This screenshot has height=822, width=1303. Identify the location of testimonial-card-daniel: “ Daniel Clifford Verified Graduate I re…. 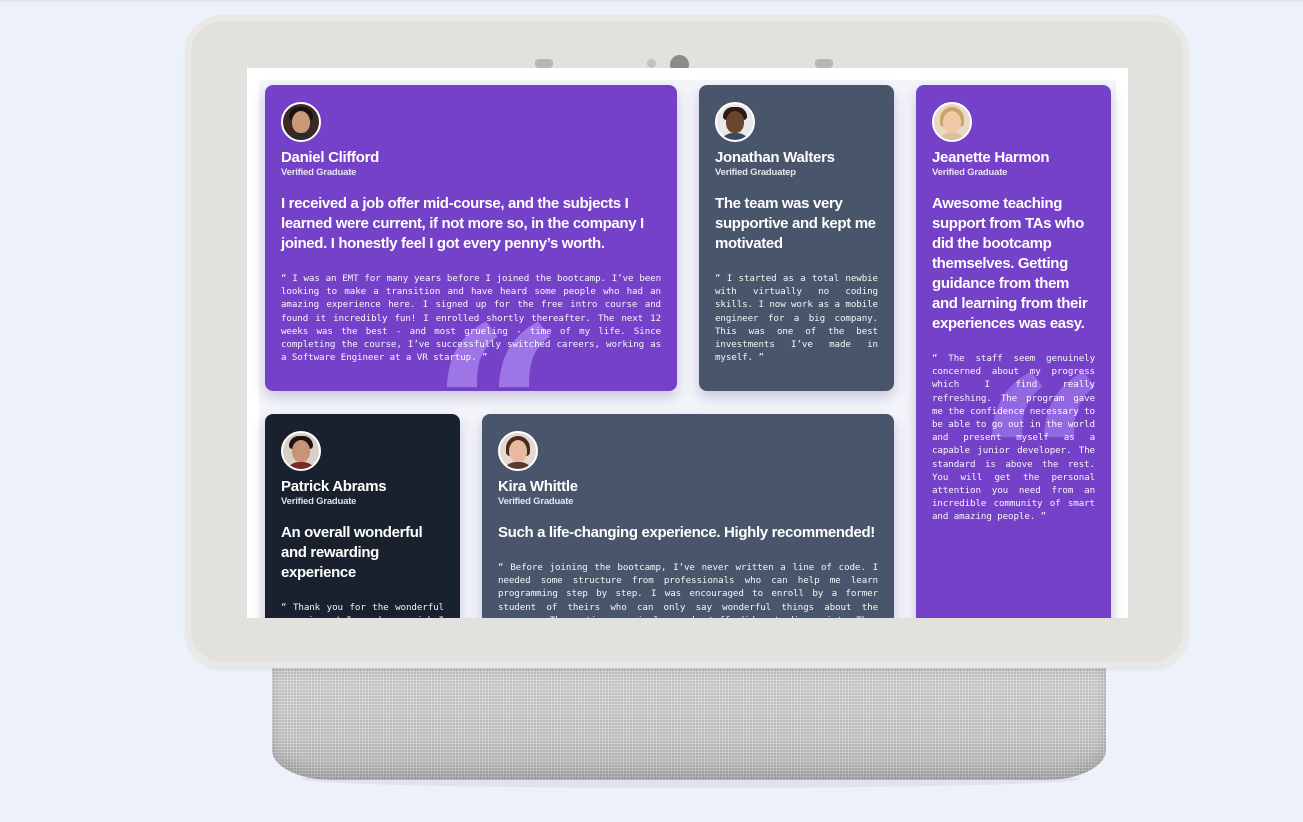
(471, 238).